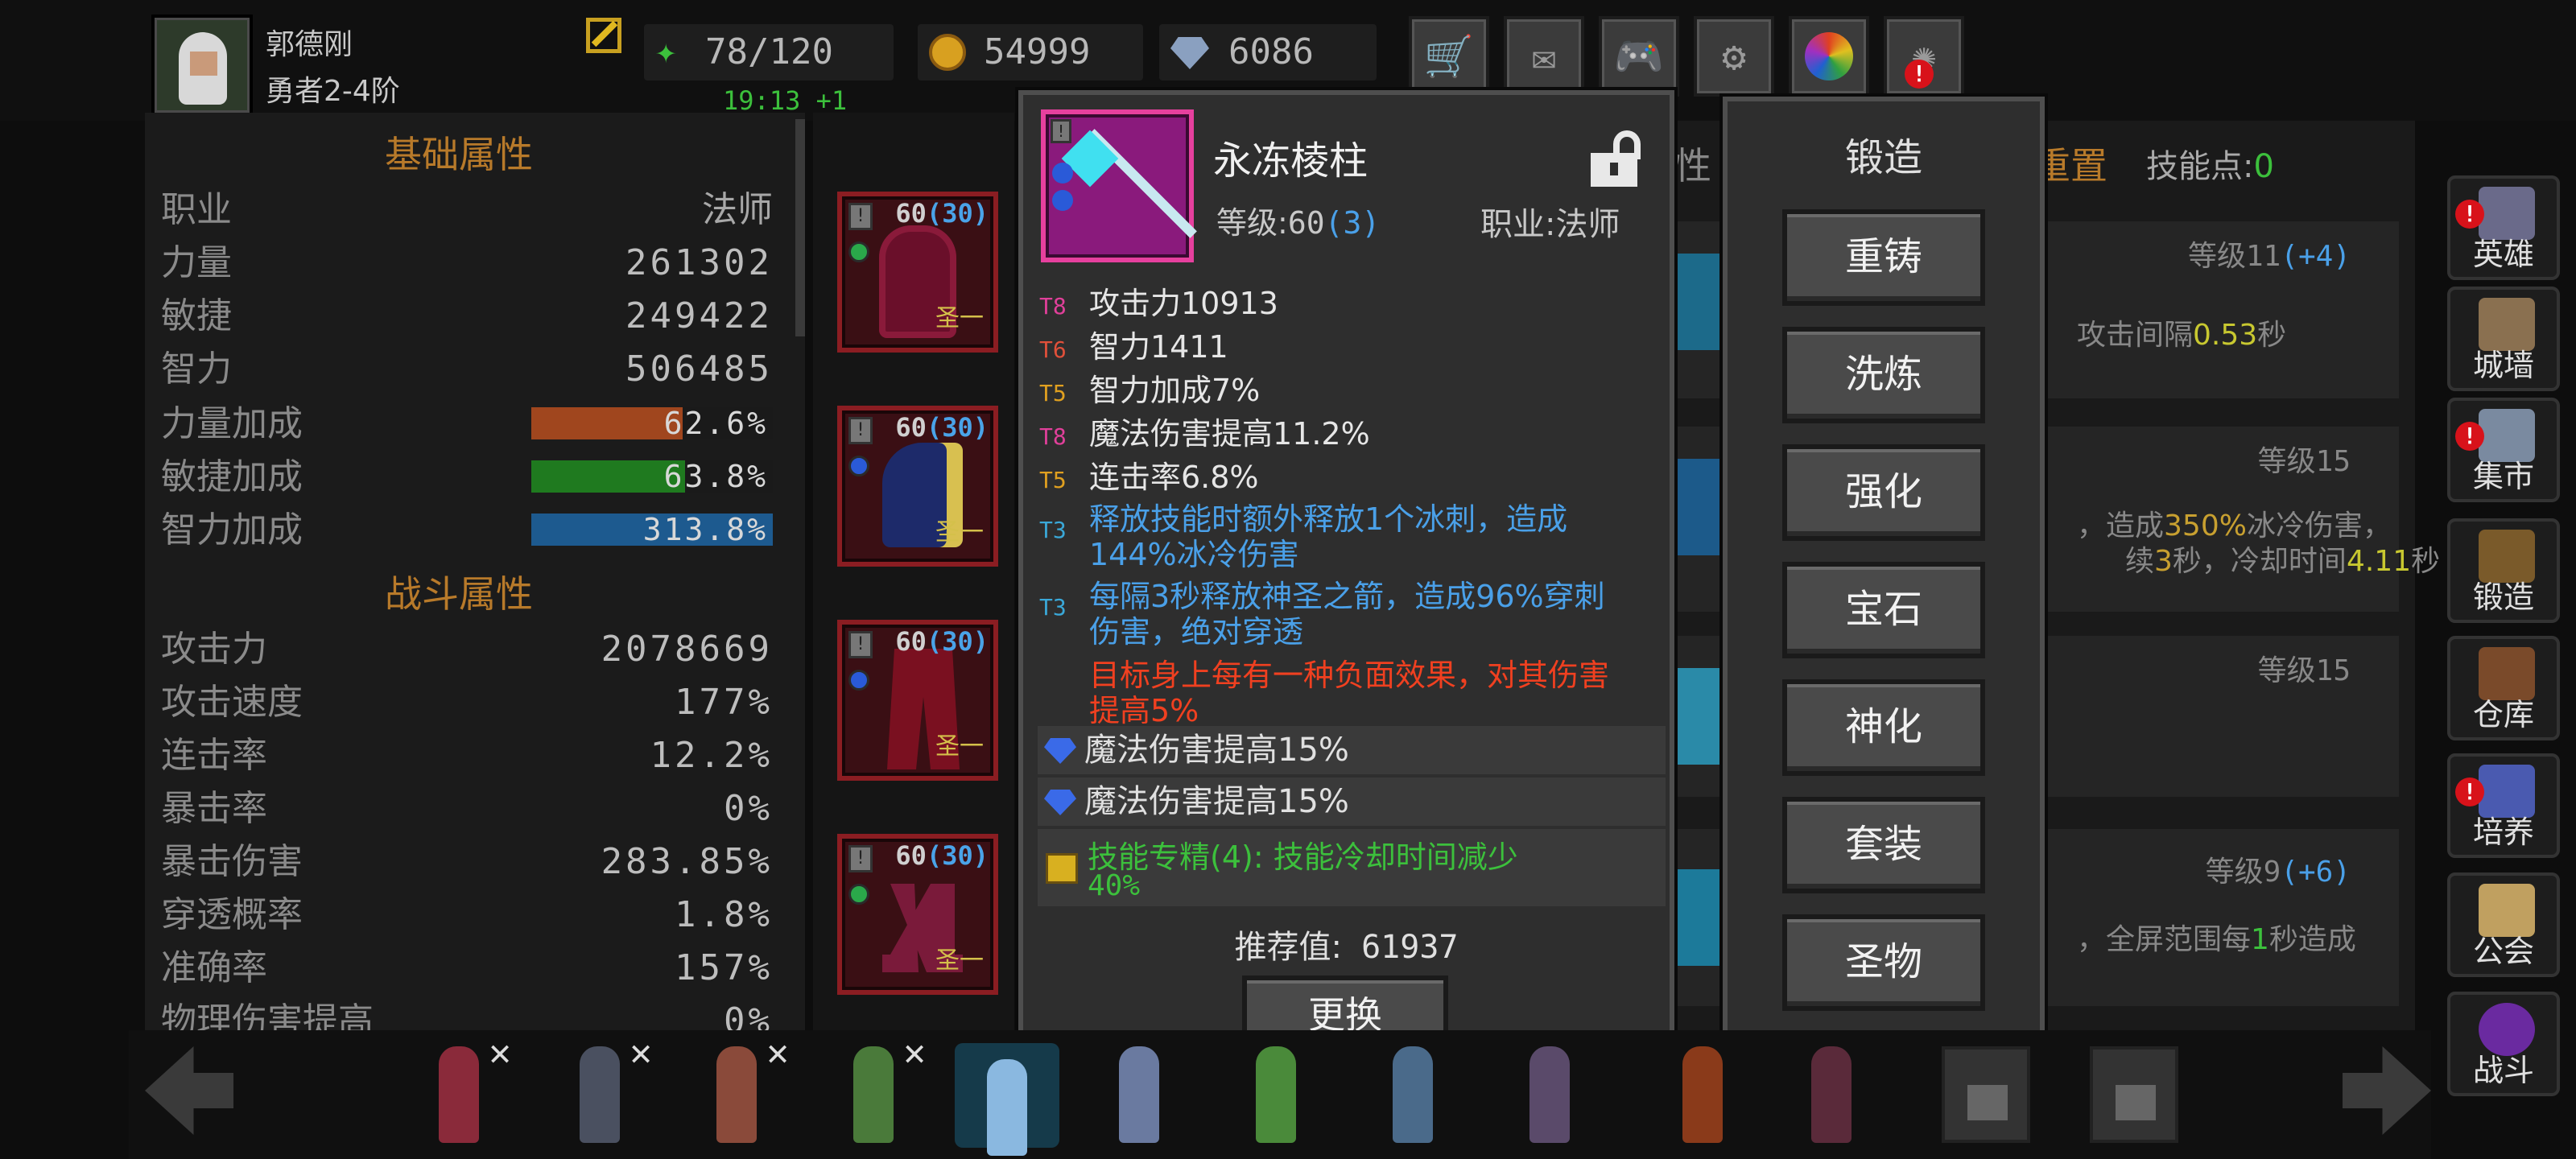 The height and width of the screenshot is (1159, 2576). What do you see at coordinates (202, 65) in the screenshot?
I see `player-avatar` at bounding box center [202, 65].